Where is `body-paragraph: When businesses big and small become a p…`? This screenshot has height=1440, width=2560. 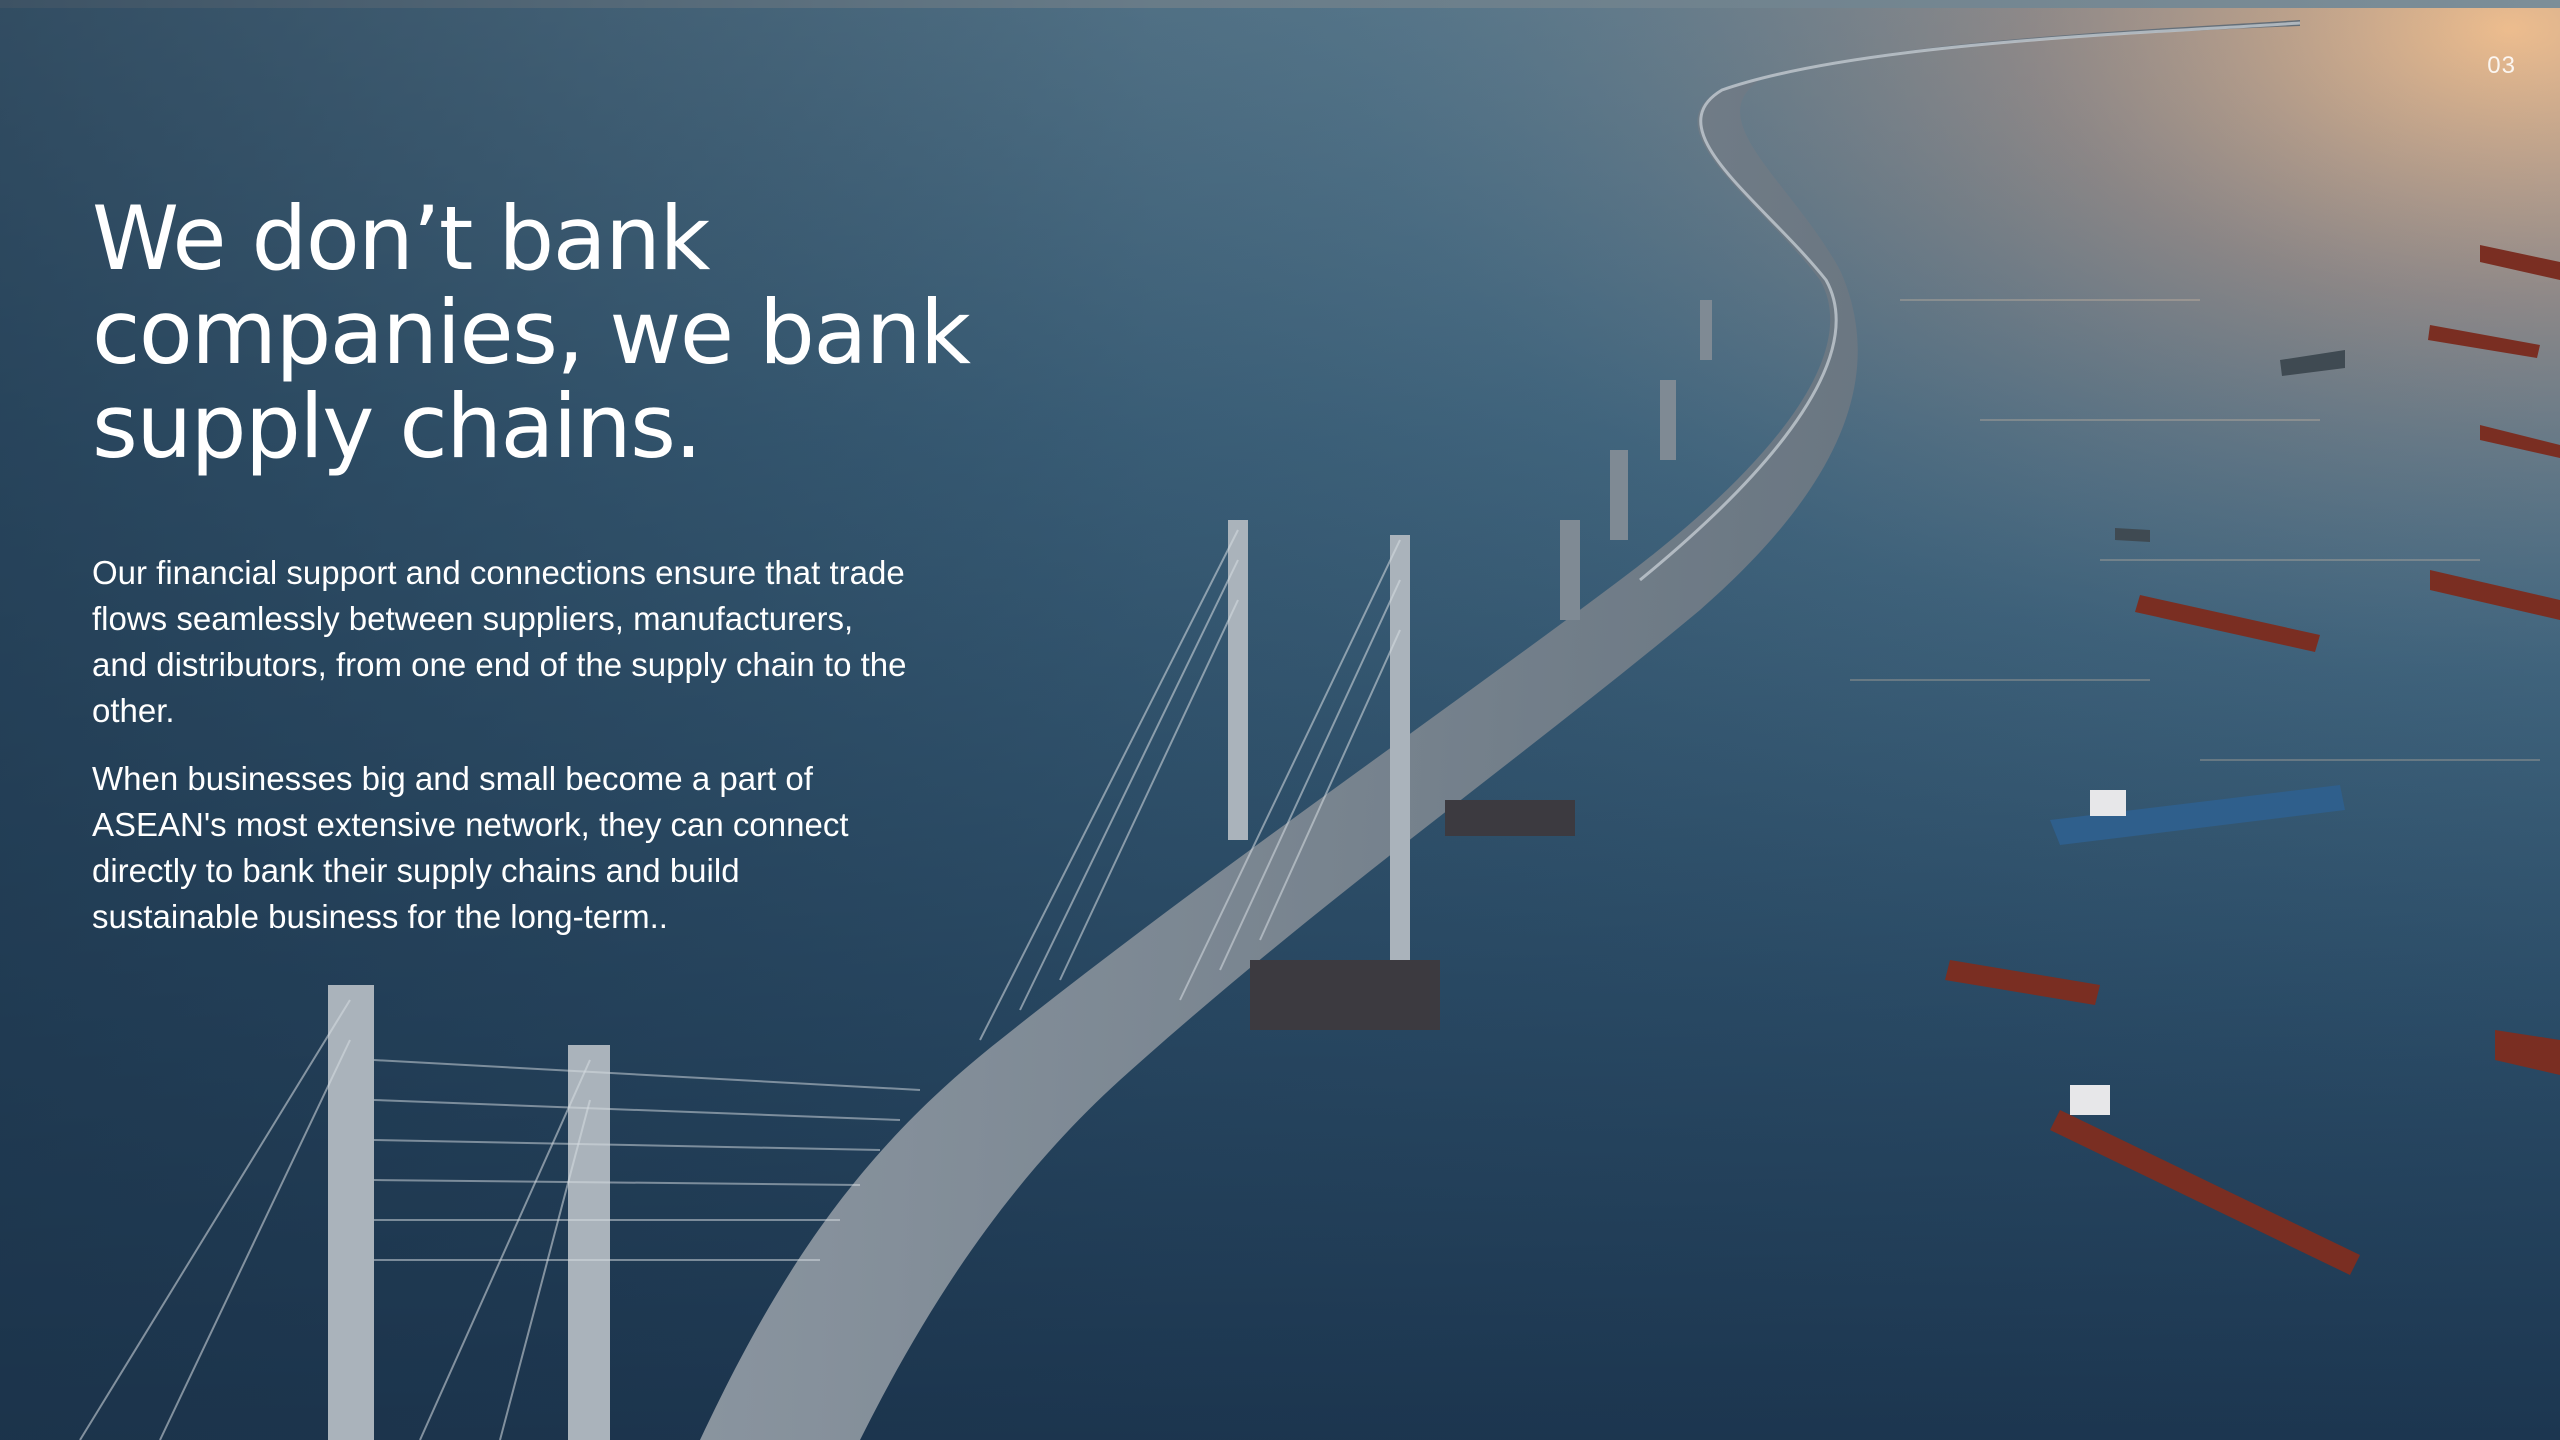 body-paragraph: When businesses big and small become a p… is located at coordinates (470, 847).